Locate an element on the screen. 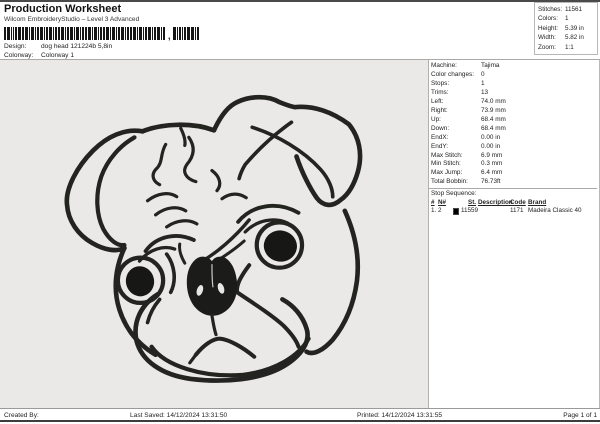 Image resolution: width=600 pixels, height=424 pixels. stop-description is located at coordinates (494, 211).